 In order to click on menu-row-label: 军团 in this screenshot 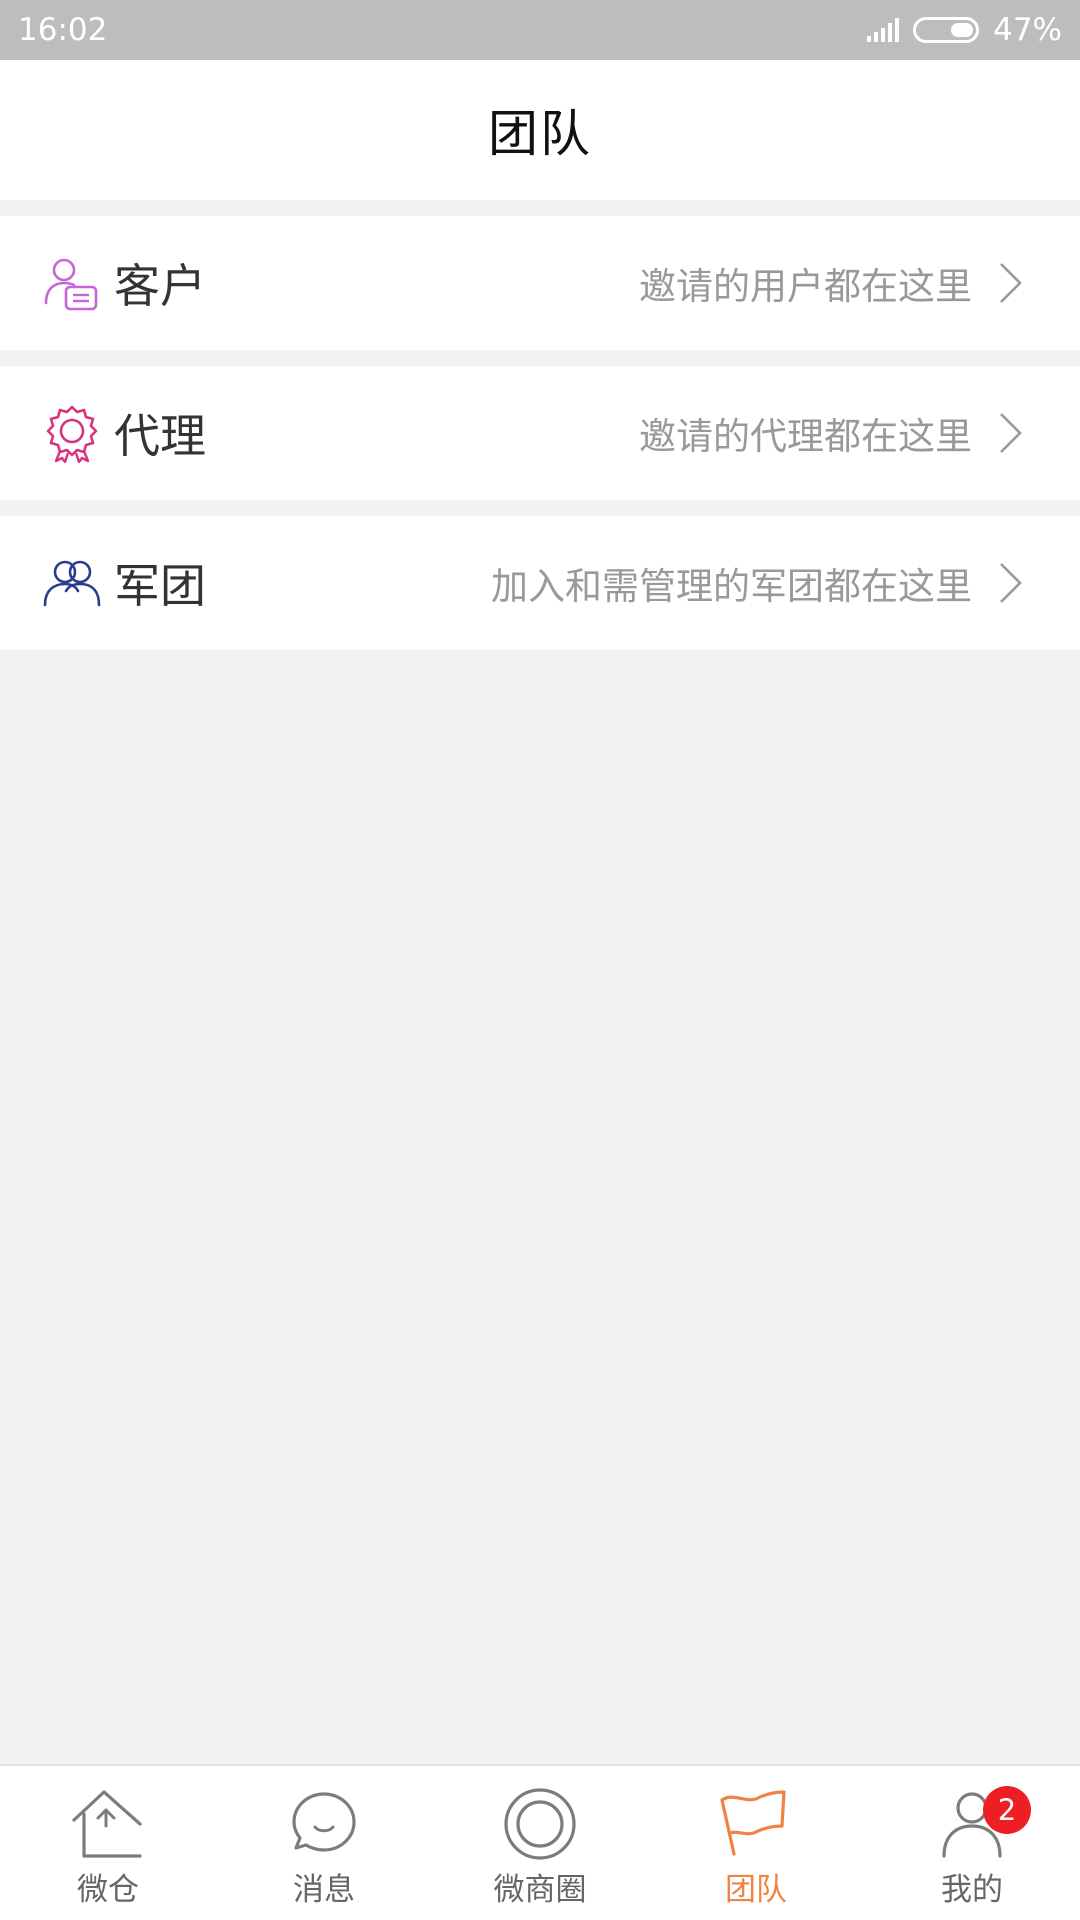, I will do `click(160, 586)`.